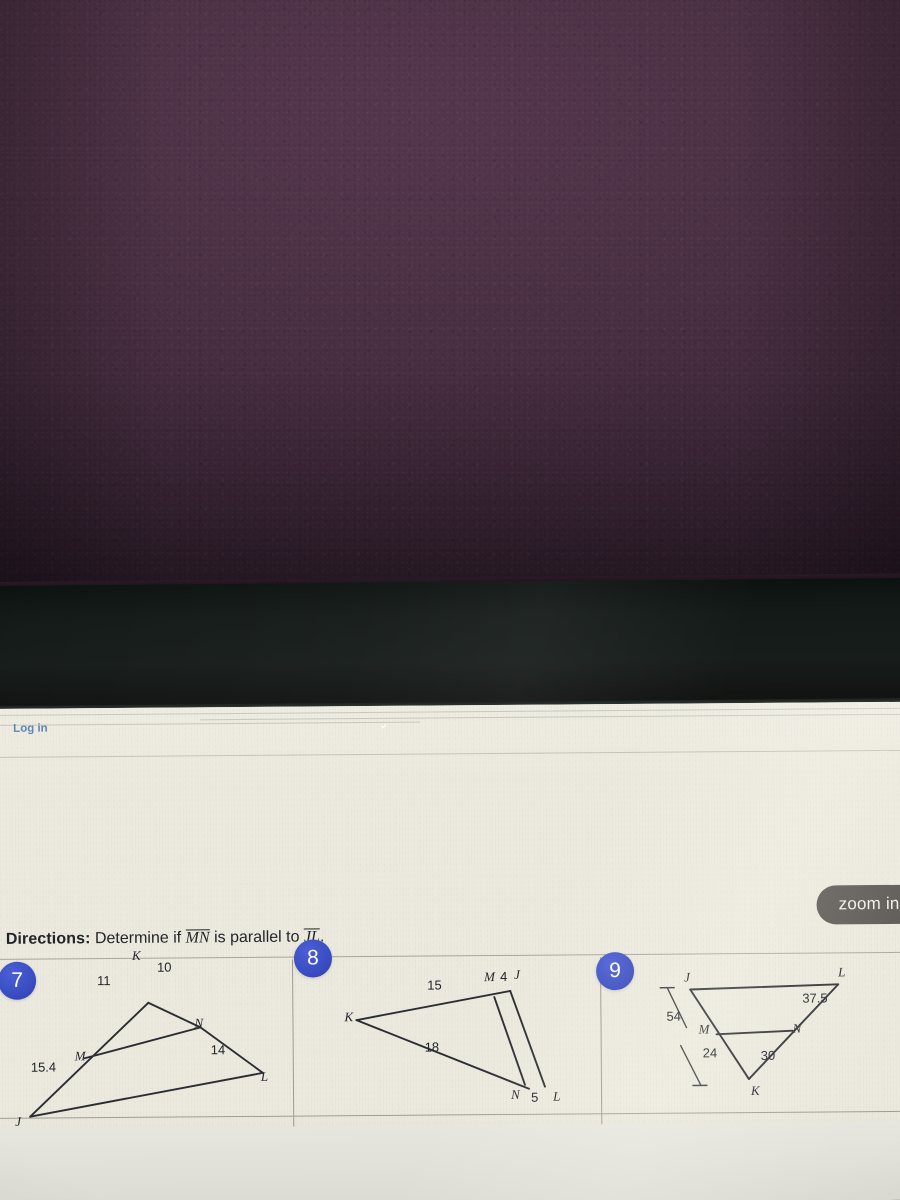 This screenshot has width=900, height=1200. Describe the element at coordinates (556, 1096) in the screenshot. I see `problem-8-point-L: L` at that location.